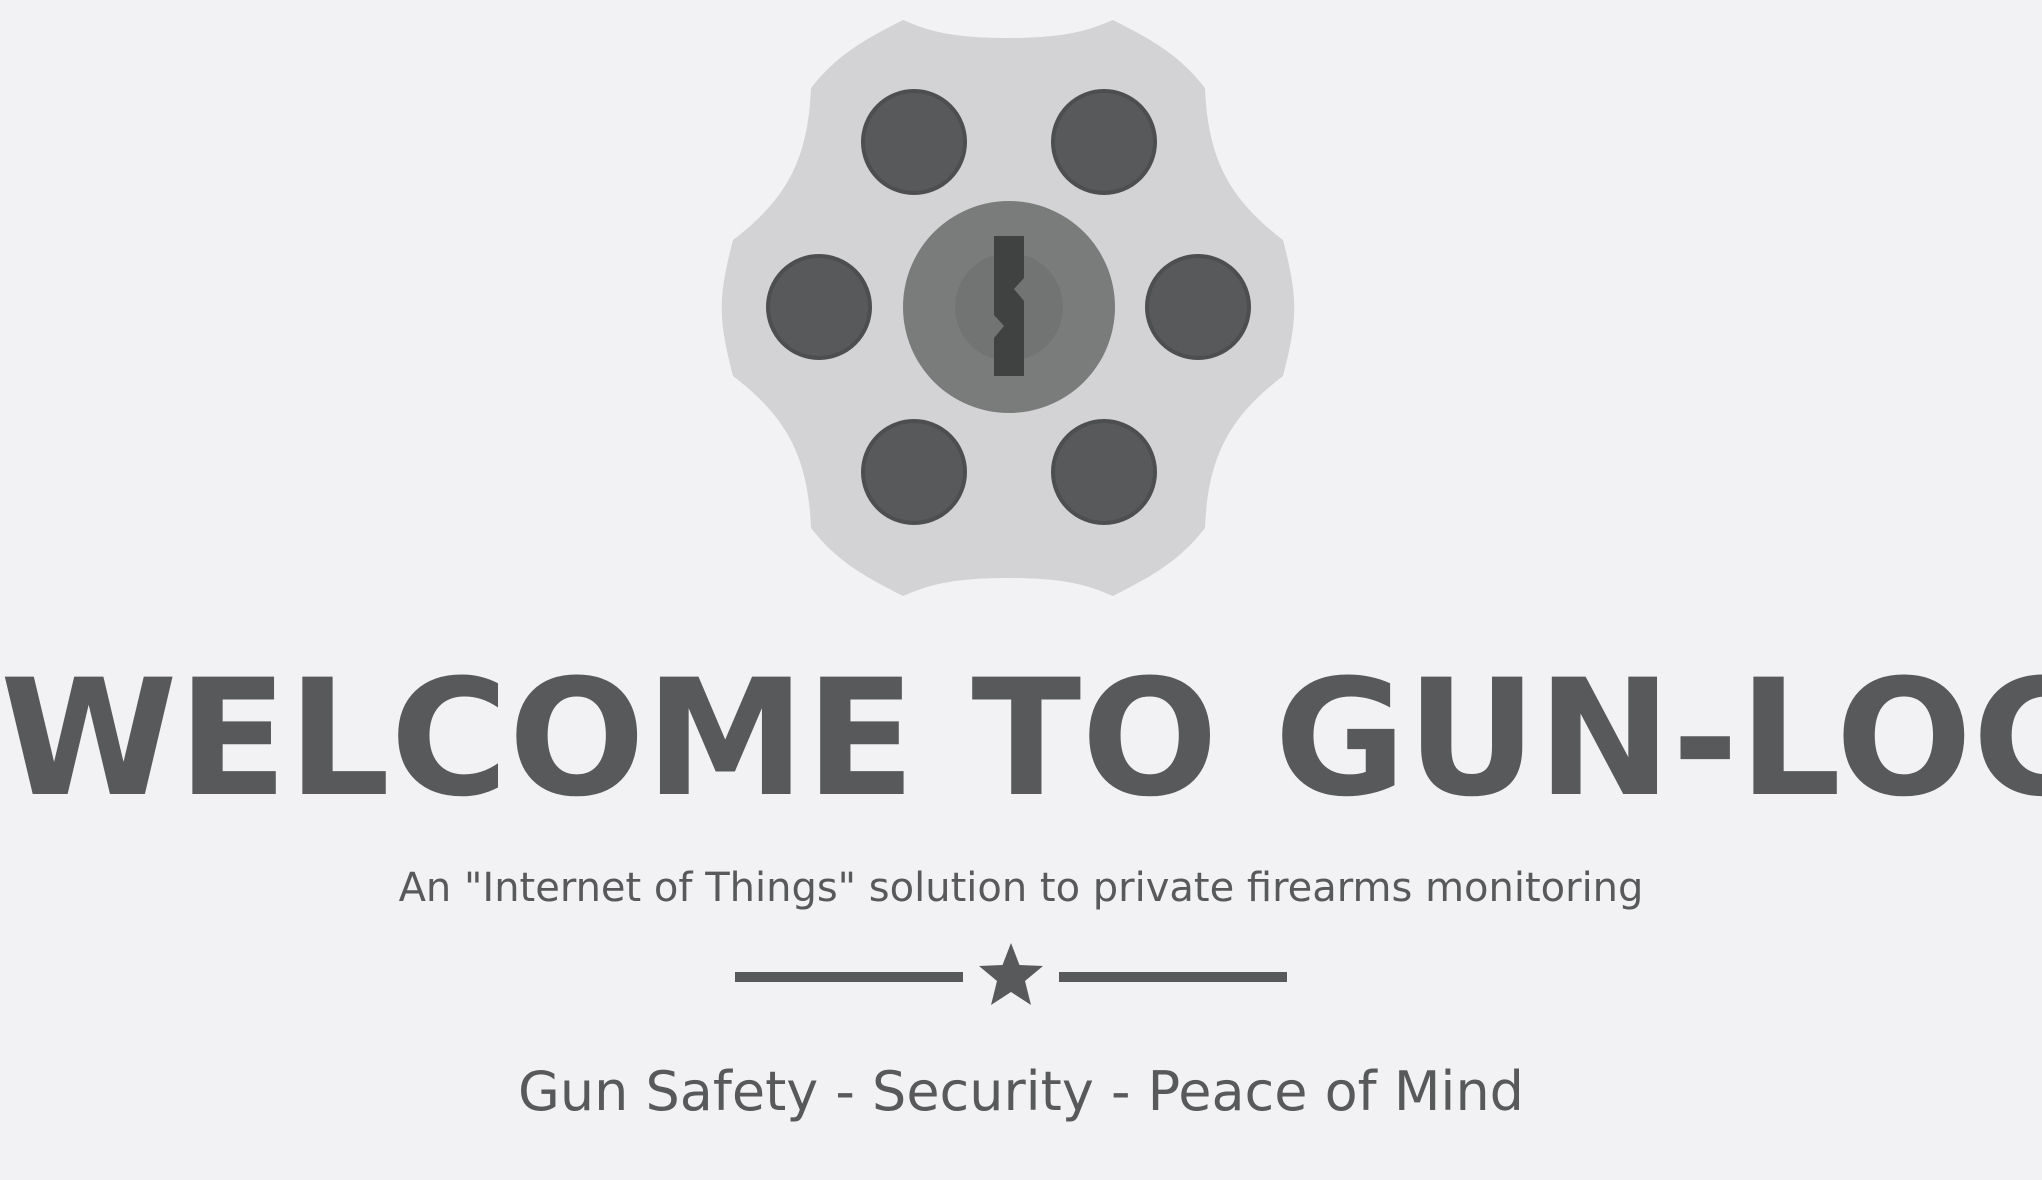 The height and width of the screenshot is (1180, 2042). I want to click on chamber-right, so click(1198, 307).